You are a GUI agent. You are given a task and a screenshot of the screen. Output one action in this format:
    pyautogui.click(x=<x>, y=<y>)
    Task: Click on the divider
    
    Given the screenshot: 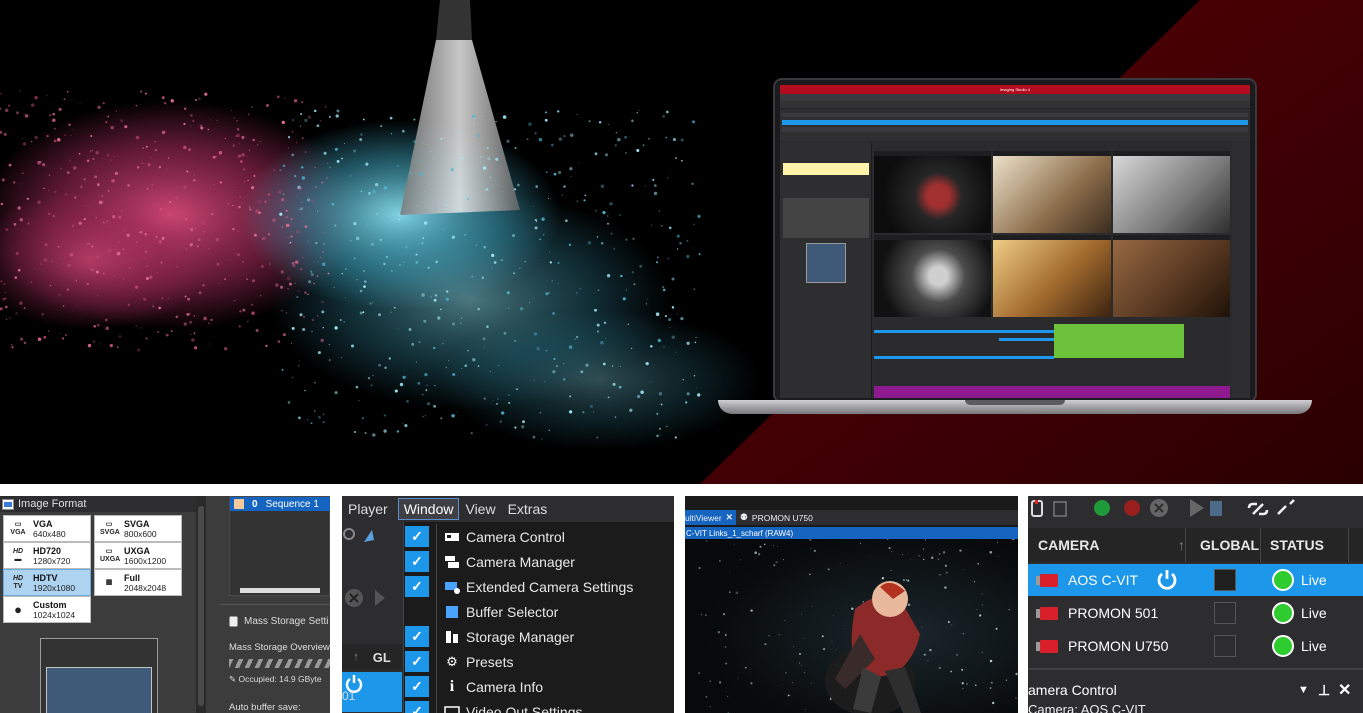 What is the action you would take?
    pyautogui.click(x=274, y=604)
    